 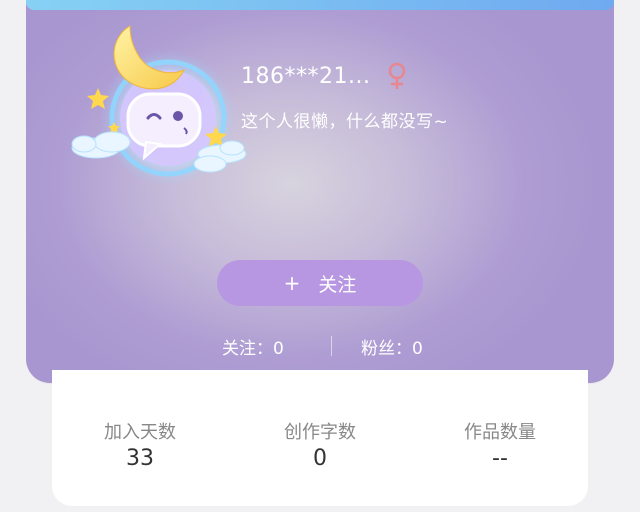 What do you see at coordinates (320, 444) in the screenshot?
I see `word-count-stat: 创作字数 0` at bounding box center [320, 444].